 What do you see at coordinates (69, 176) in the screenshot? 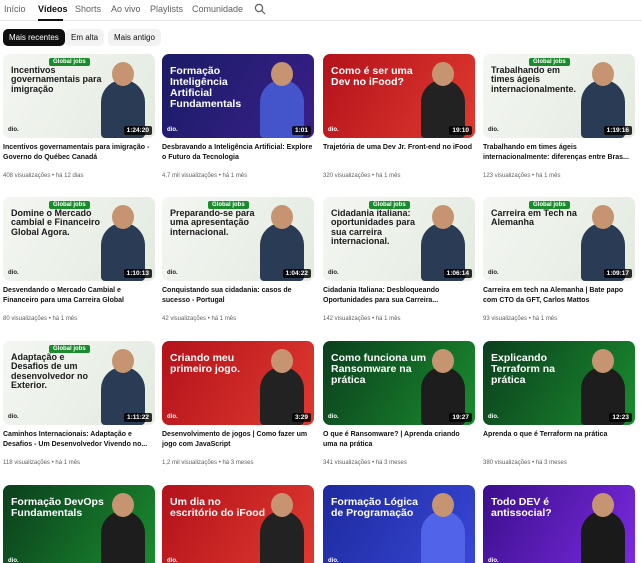
I see `upload-age: há 12 dias` at bounding box center [69, 176].